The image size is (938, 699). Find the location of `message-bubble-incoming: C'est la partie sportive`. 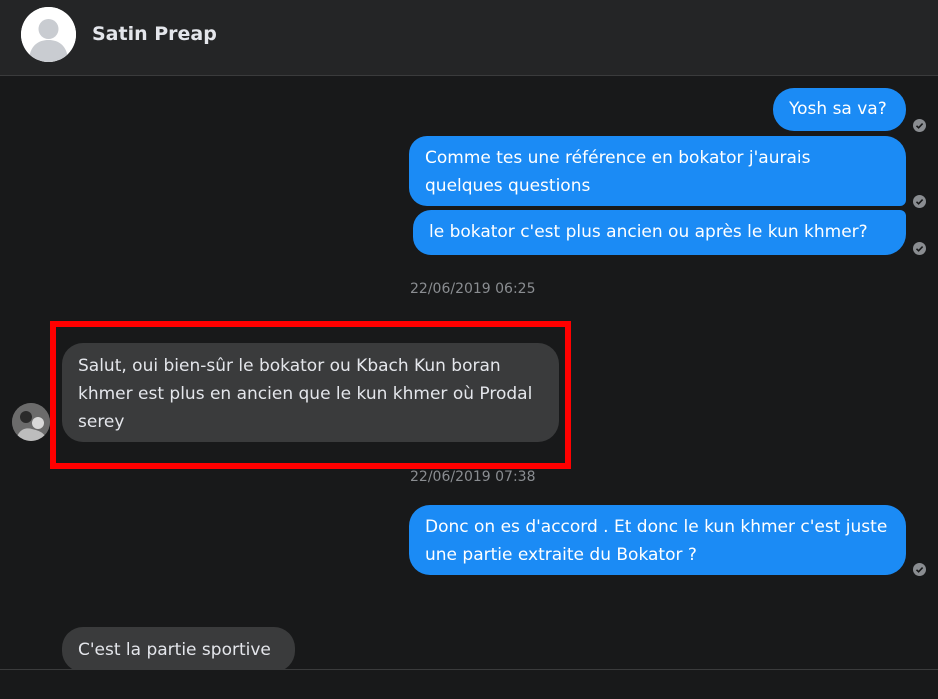

message-bubble-incoming: C'est la partie sportive is located at coordinates (178, 649).